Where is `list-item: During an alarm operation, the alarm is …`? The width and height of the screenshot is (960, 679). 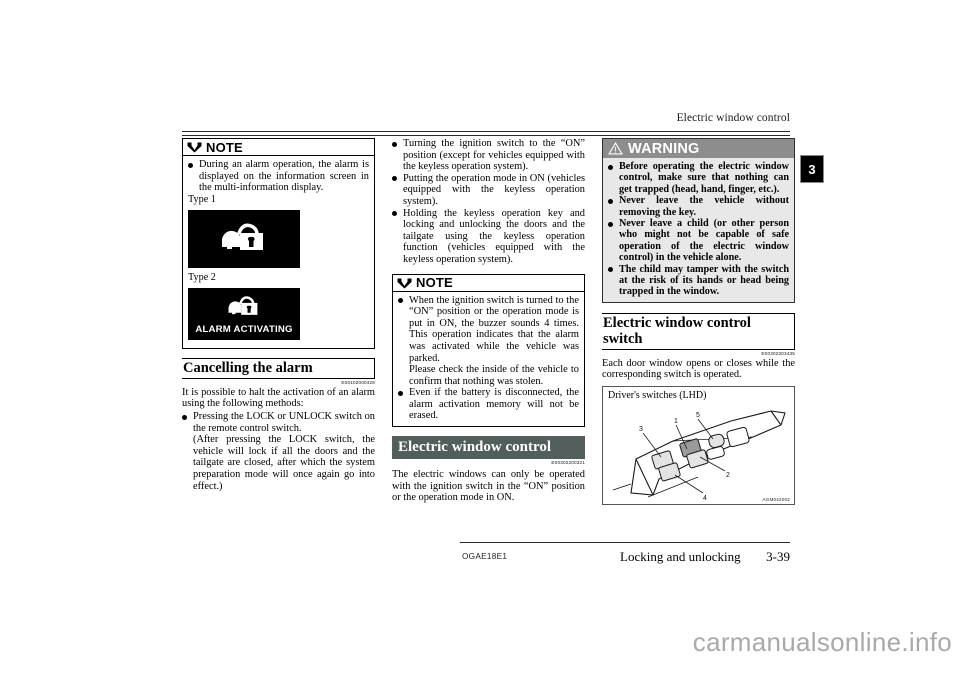 list-item: During an alarm operation, the alarm is … is located at coordinates (278, 176).